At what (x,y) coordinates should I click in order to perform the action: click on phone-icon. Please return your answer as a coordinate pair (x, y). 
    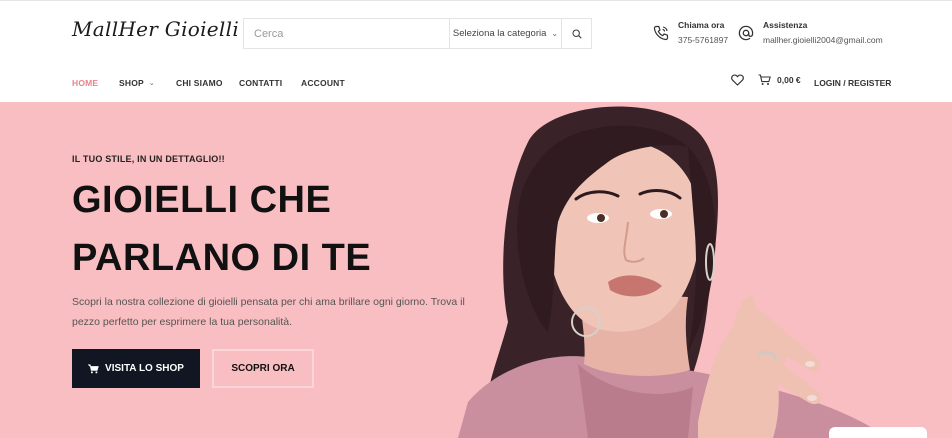
    Looking at the image, I should click on (661, 33).